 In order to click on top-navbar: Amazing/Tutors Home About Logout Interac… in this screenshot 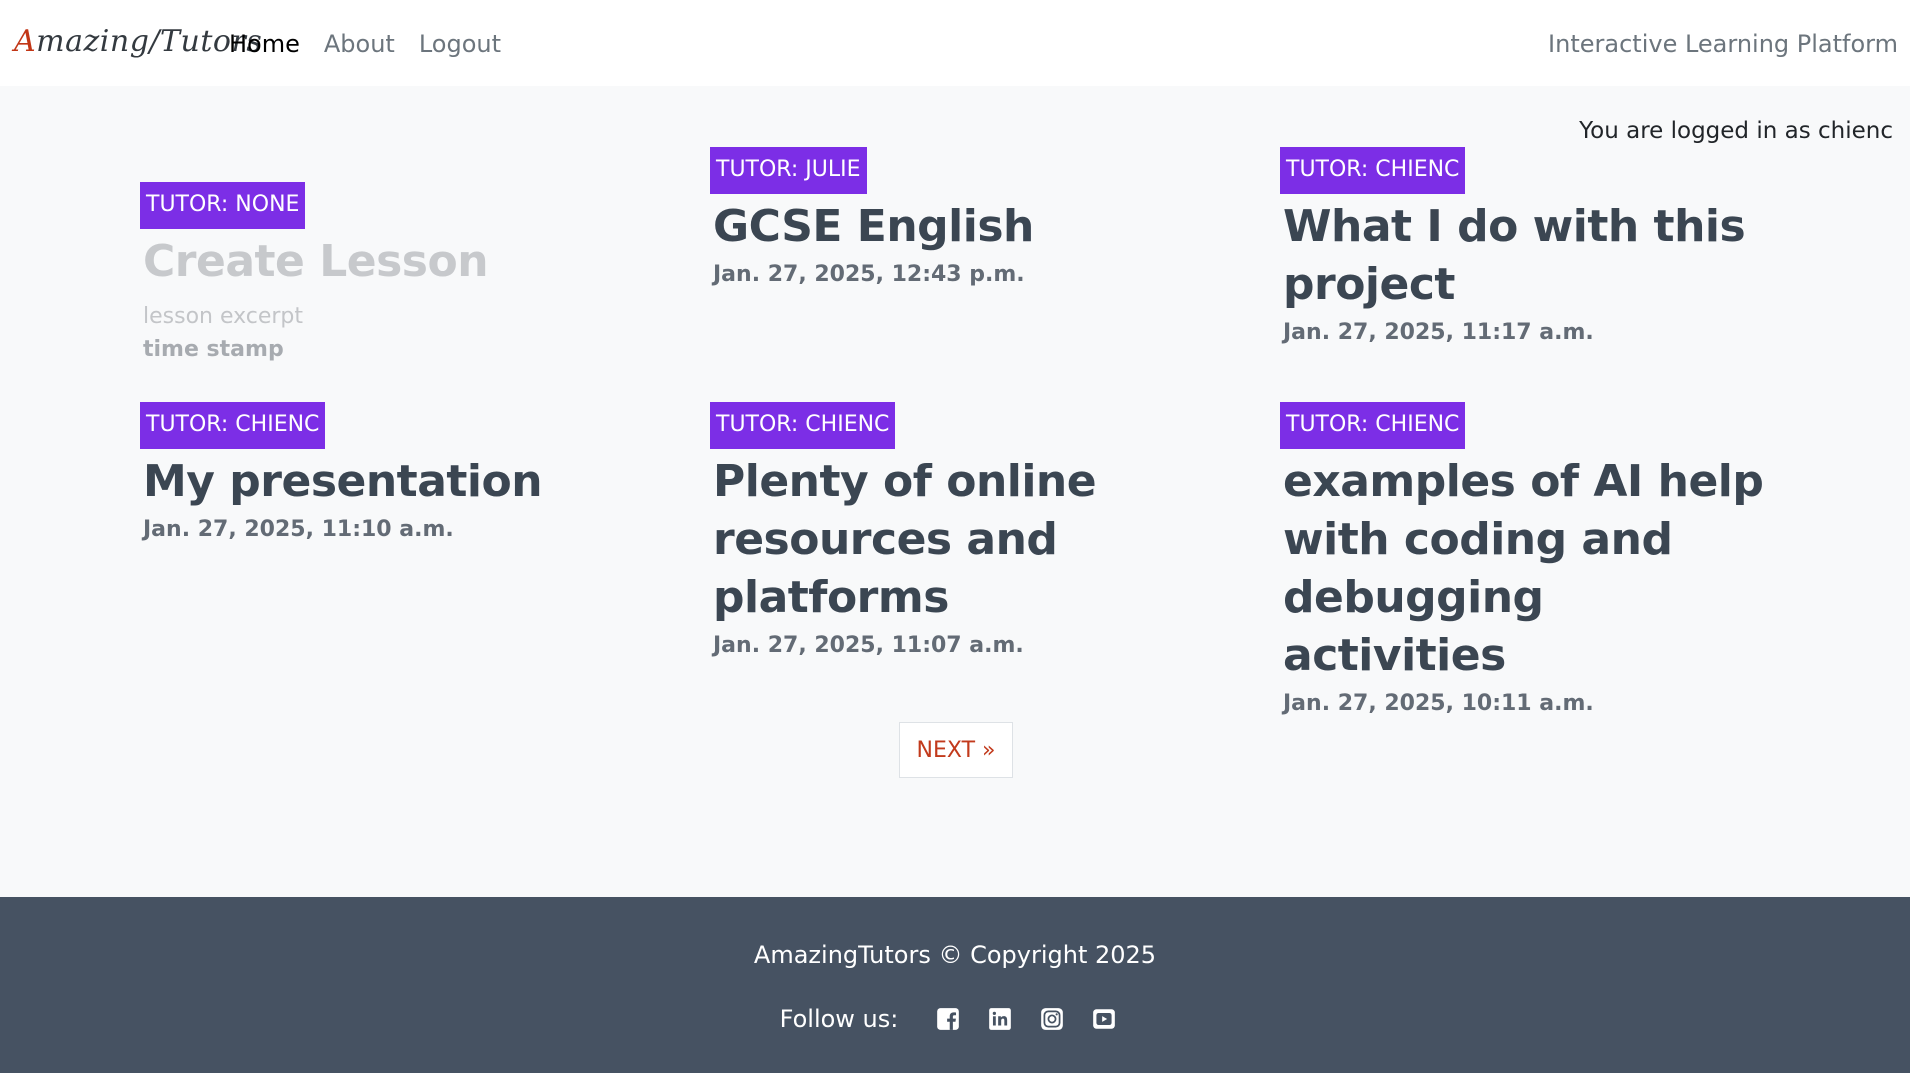, I will do `click(955, 43)`.